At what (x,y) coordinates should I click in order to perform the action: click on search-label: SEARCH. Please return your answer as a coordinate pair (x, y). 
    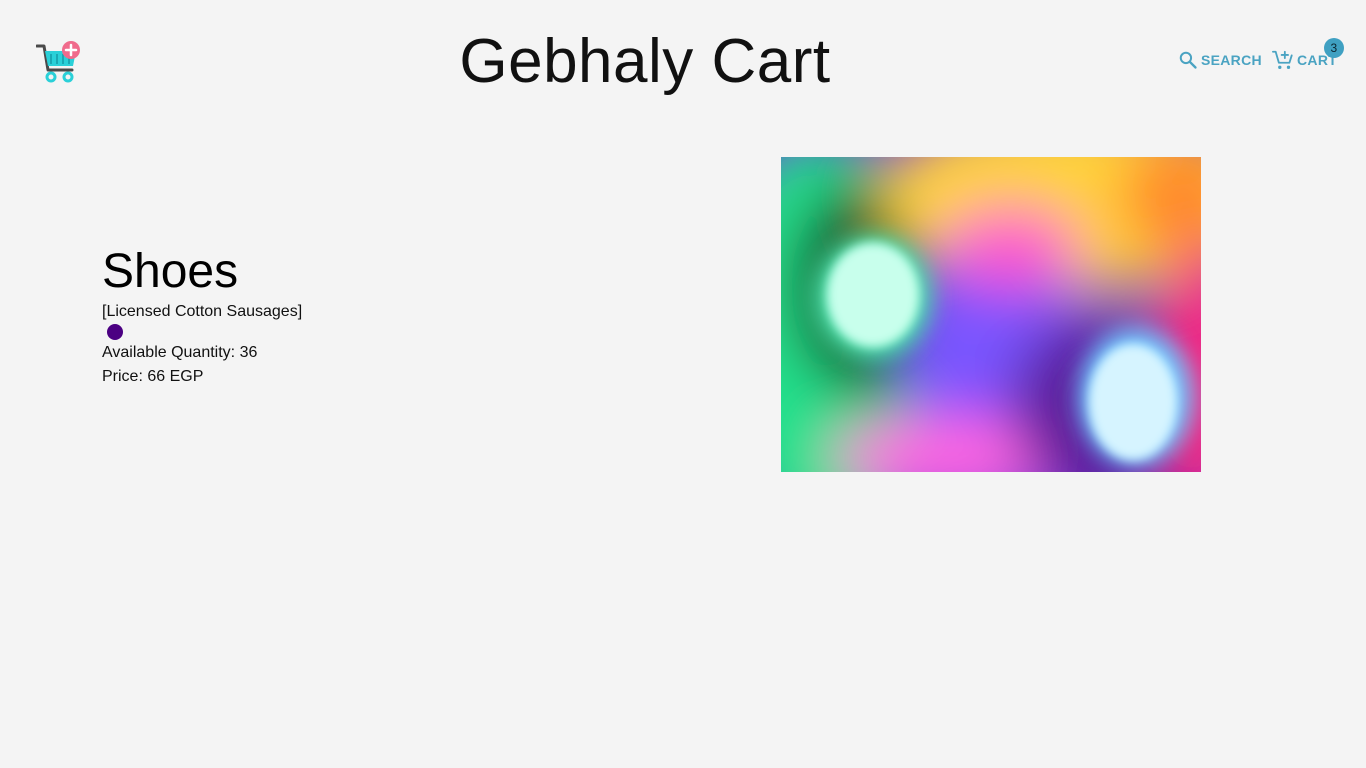
    Looking at the image, I should click on (1231, 60).